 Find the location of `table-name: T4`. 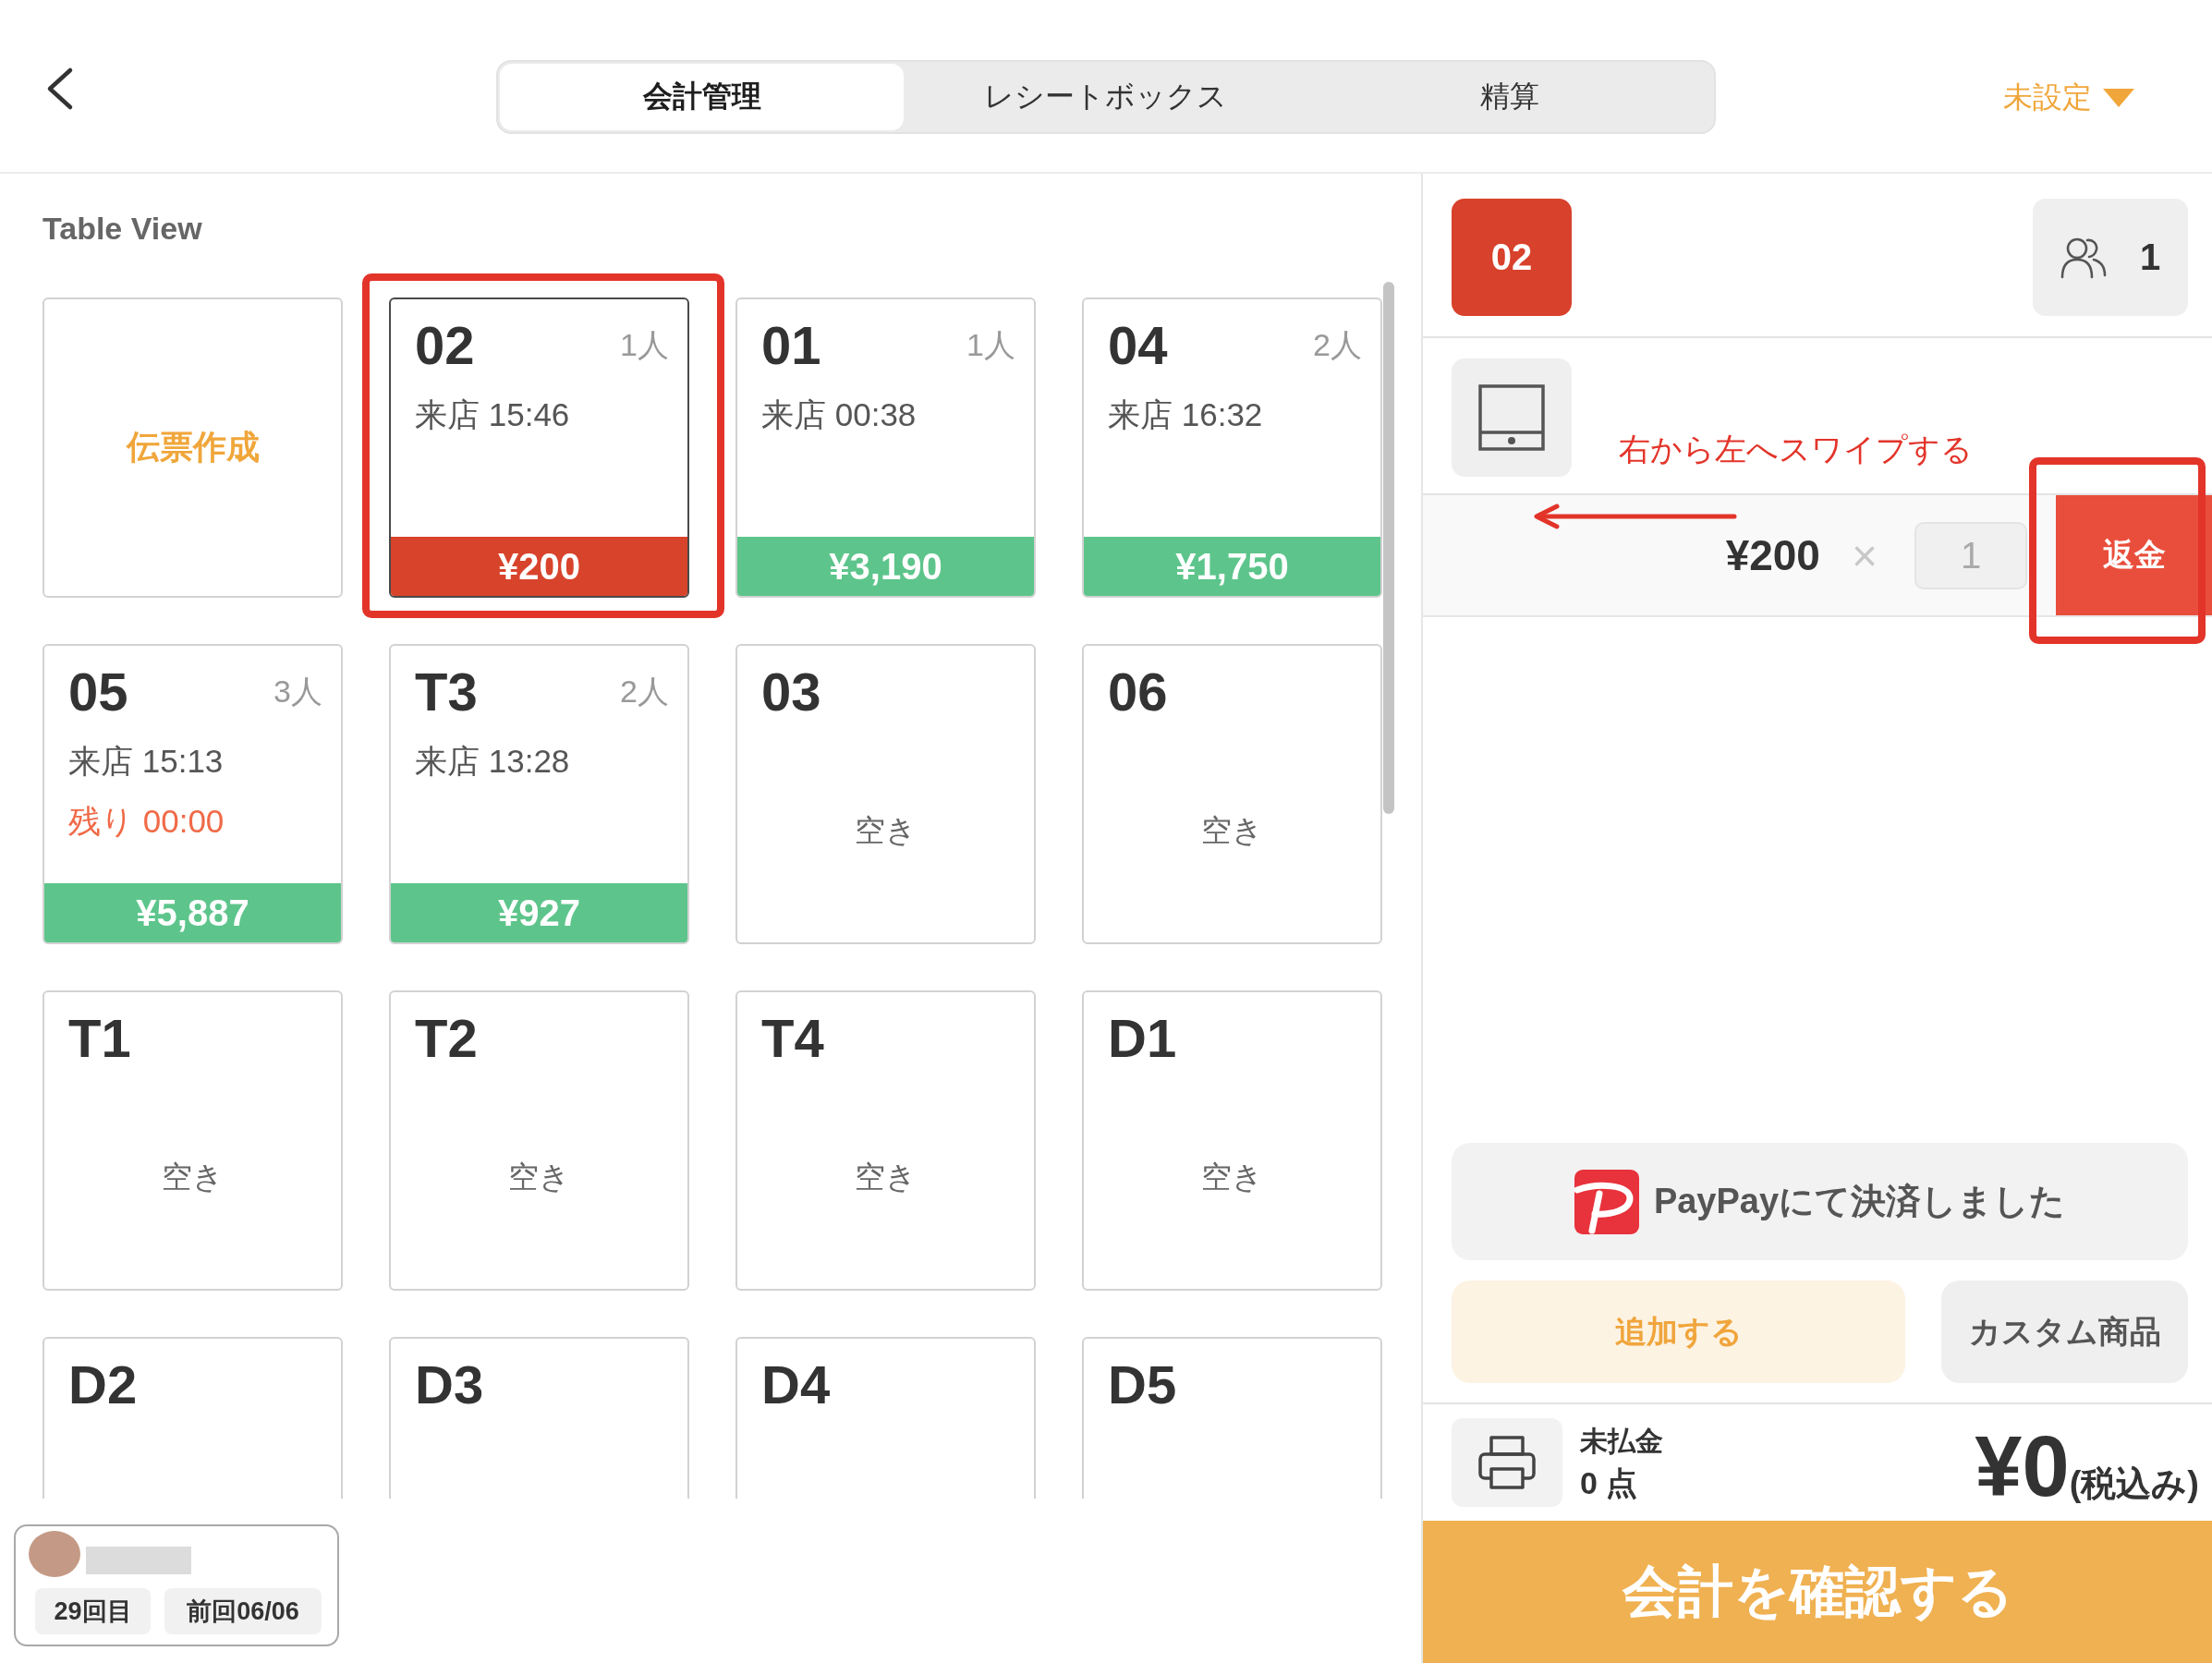

table-name: T4 is located at coordinates (792, 1038).